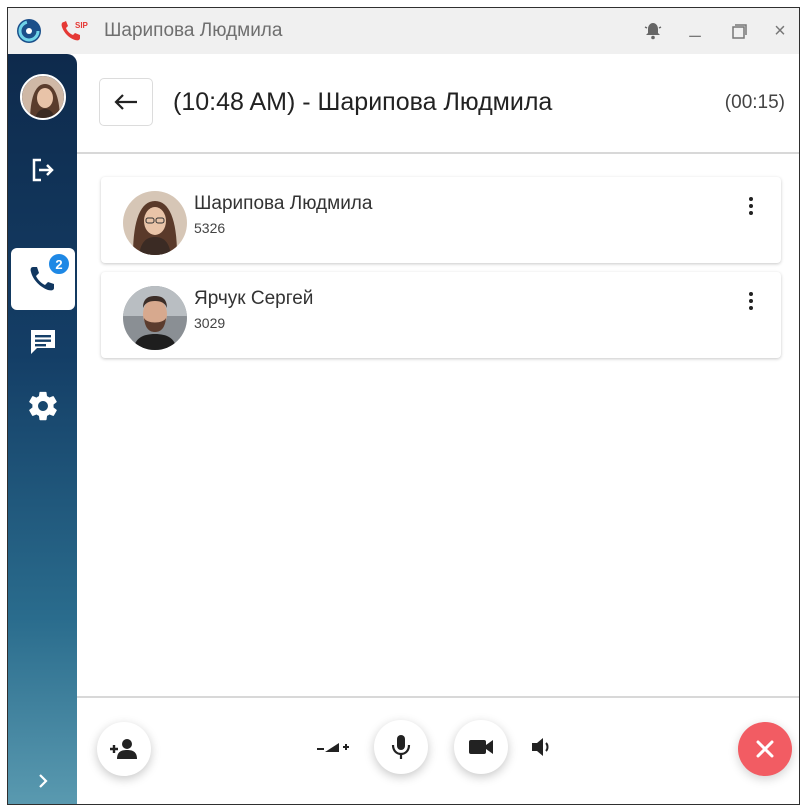 The image size is (801, 807). Describe the element at coordinates (210, 323) in the screenshot. I see `participant-extension: 3029` at that location.